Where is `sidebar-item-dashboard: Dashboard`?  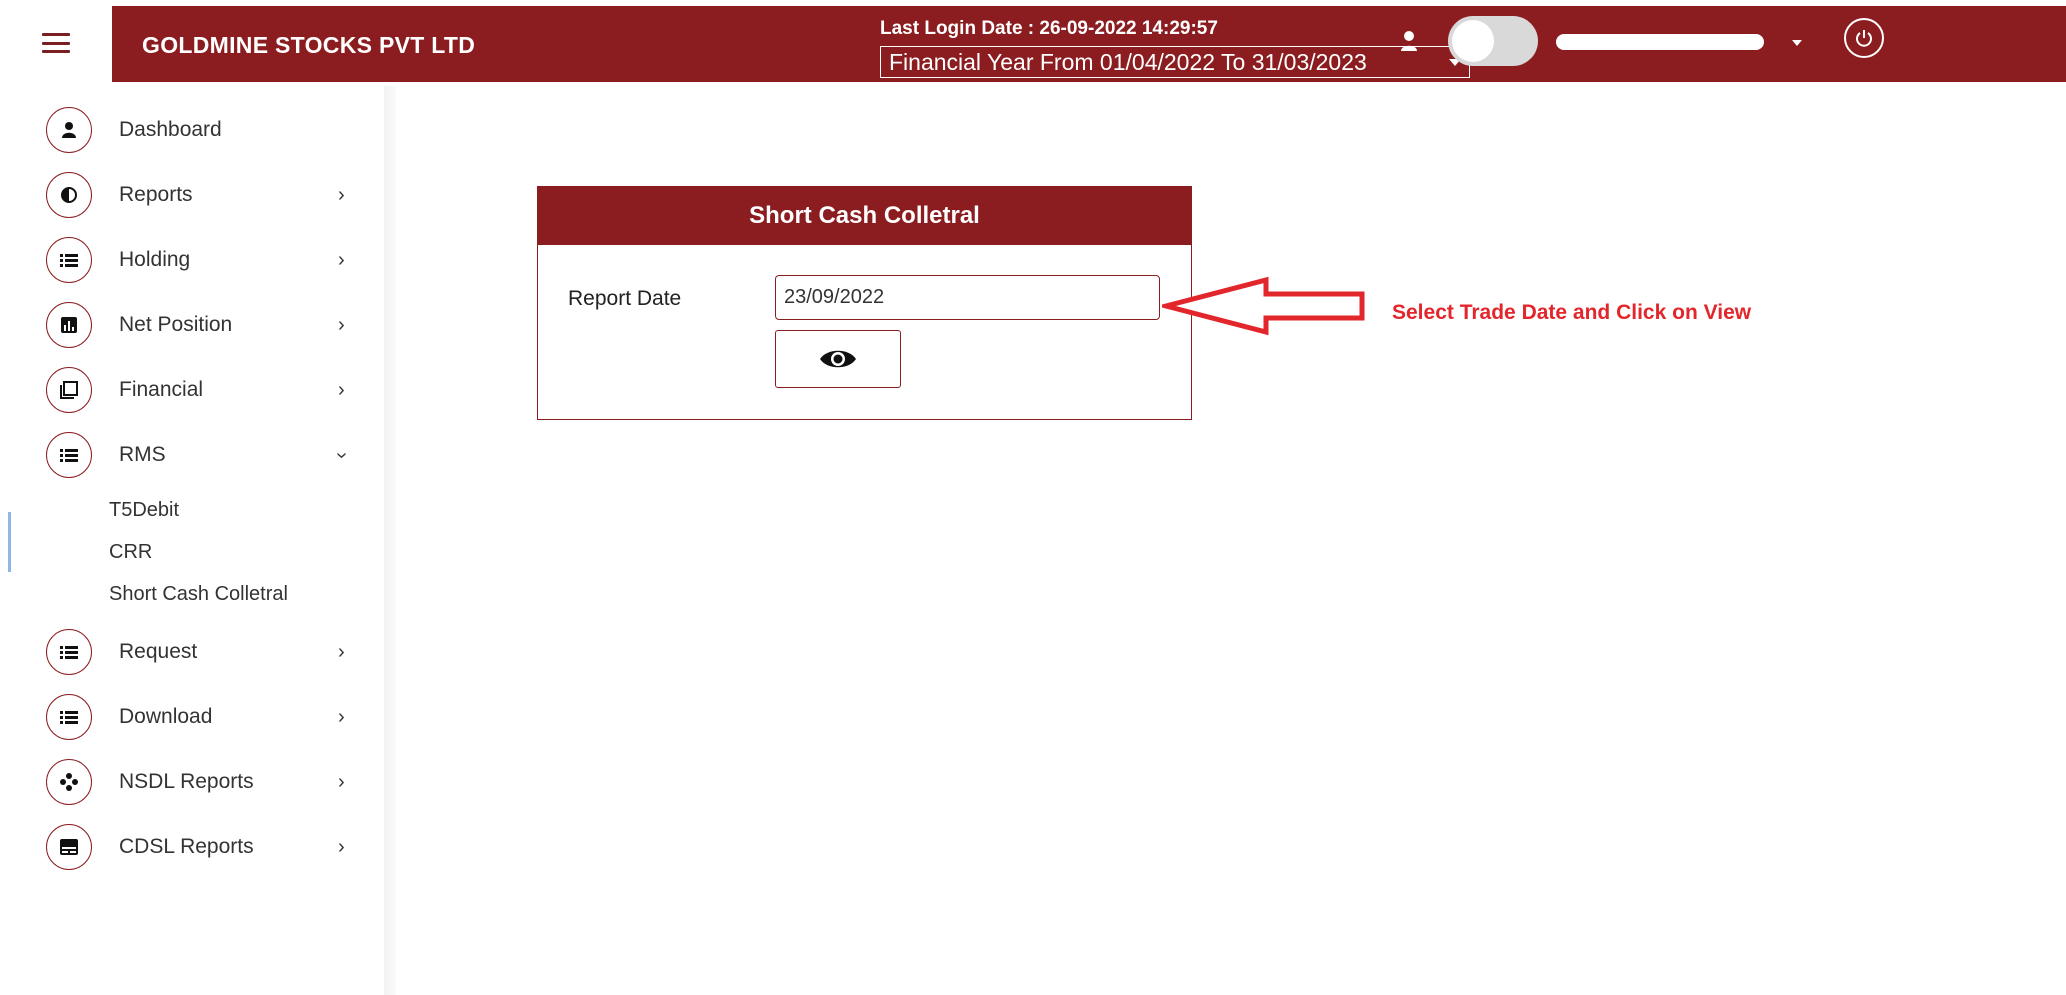 sidebar-item-dashboard: Dashboard is located at coordinates (192, 130).